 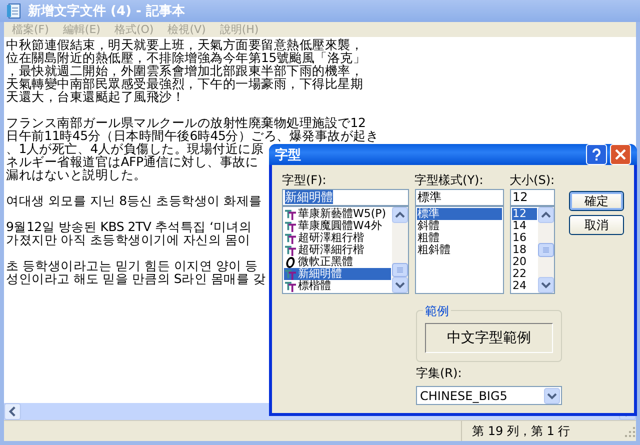 I want to click on opentype-icon, so click(x=290, y=262).